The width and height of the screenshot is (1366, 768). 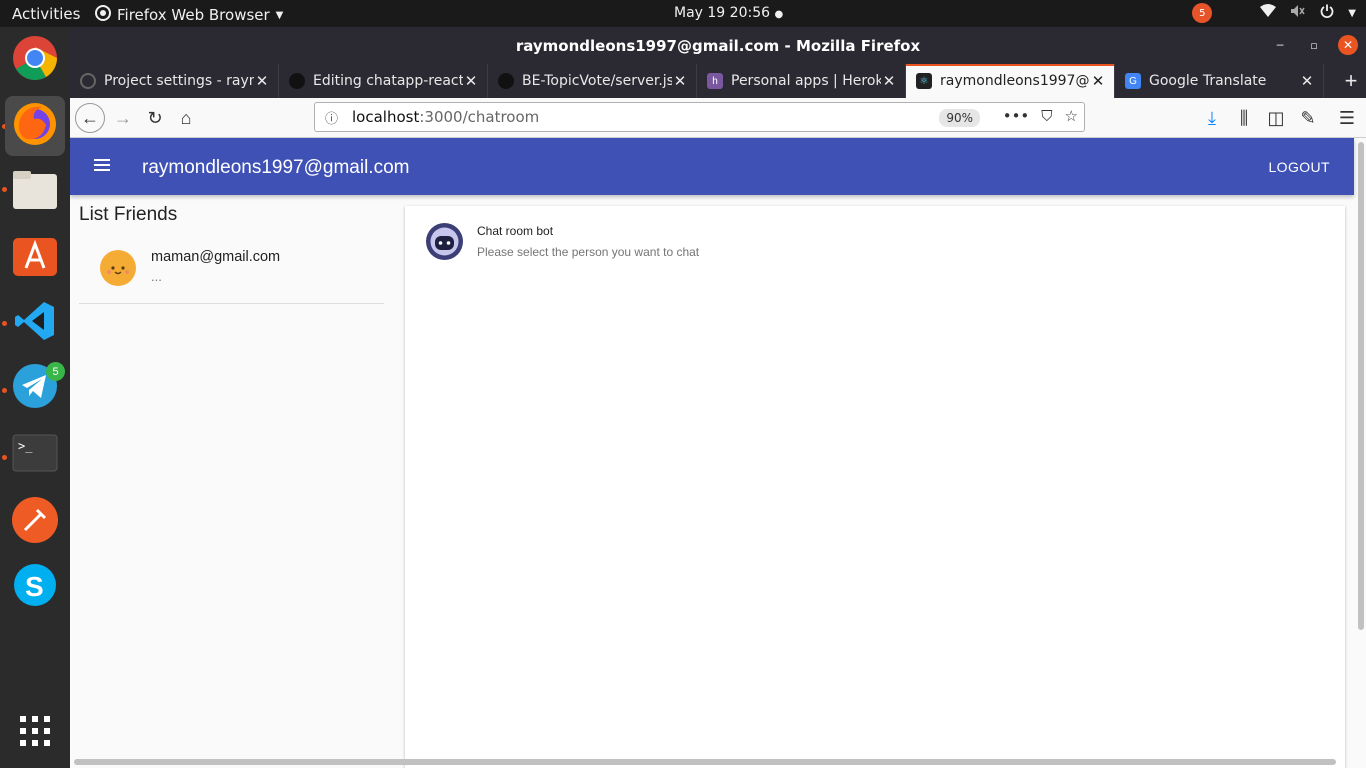 What do you see at coordinates (705, 762) in the screenshot?
I see `horizontal-scrollbar` at bounding box center [705, 762].